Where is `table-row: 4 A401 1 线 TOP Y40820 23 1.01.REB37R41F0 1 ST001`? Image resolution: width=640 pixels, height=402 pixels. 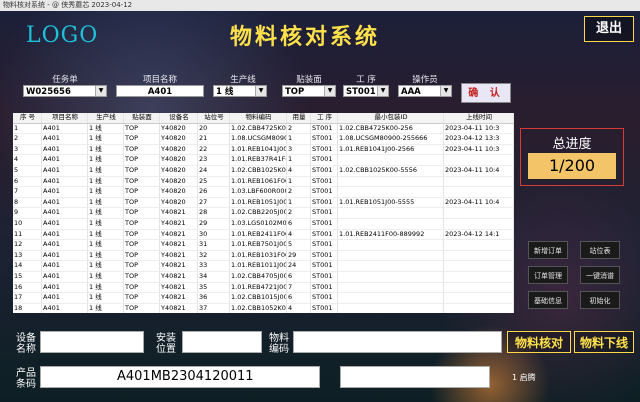
table-row: 4 A401 1 线 TOP Y40820 23 1.01.REB37R41F0 1 ST001 is located at coordinates (263, 160).